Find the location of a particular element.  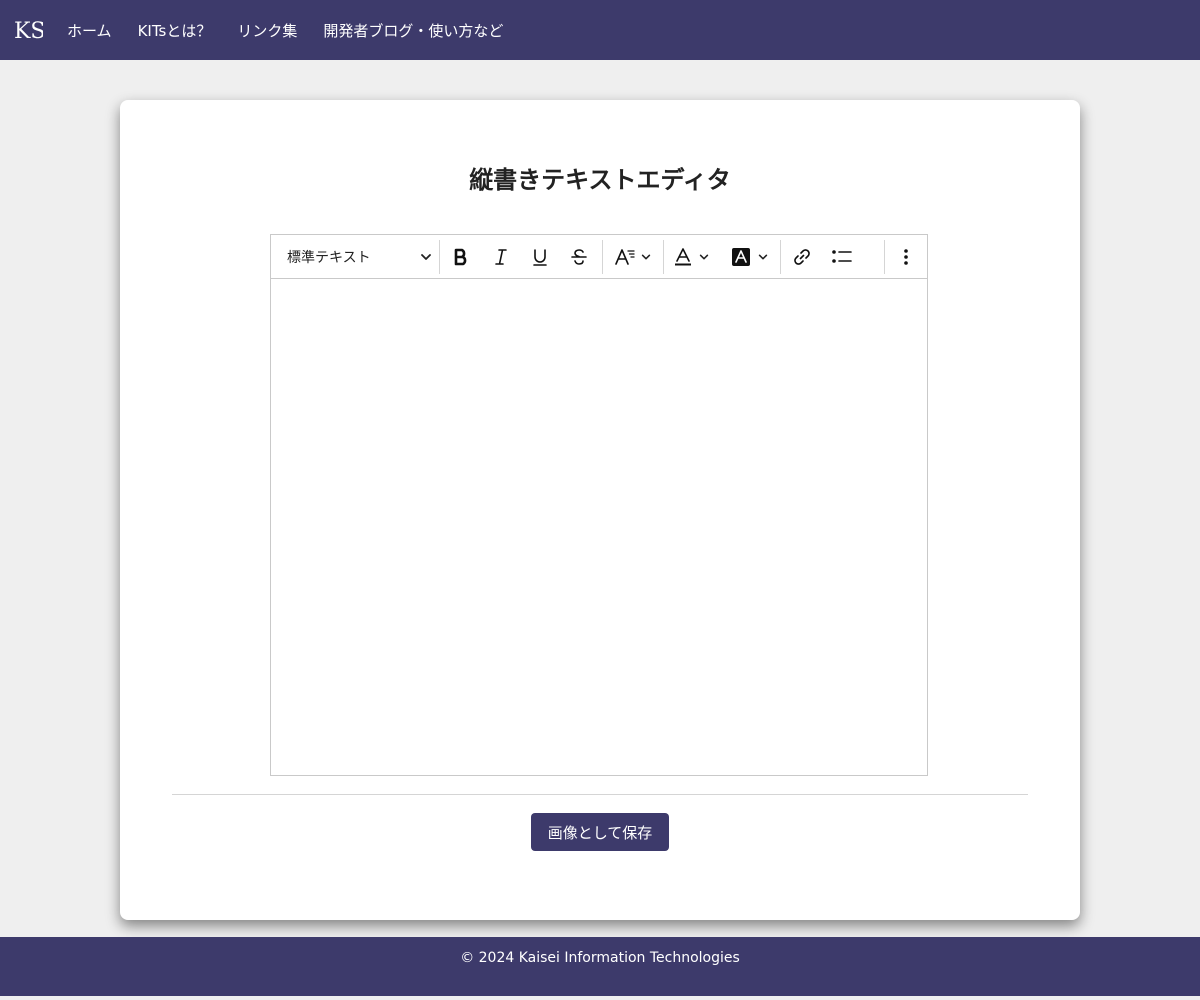

font-size-button is located at coordinates (633, 257).